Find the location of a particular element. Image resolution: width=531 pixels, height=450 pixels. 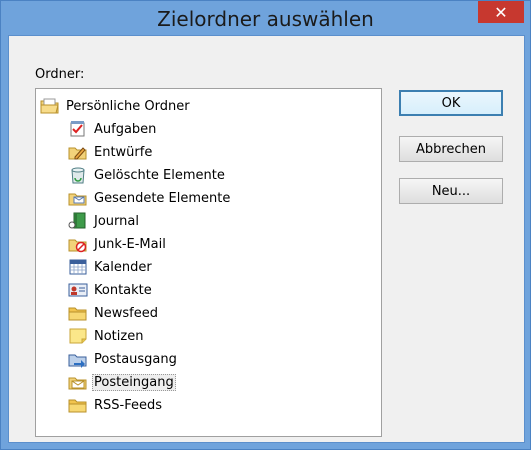

tree-item-label: Junk-E-Mail is located at coordinates (130, 244).